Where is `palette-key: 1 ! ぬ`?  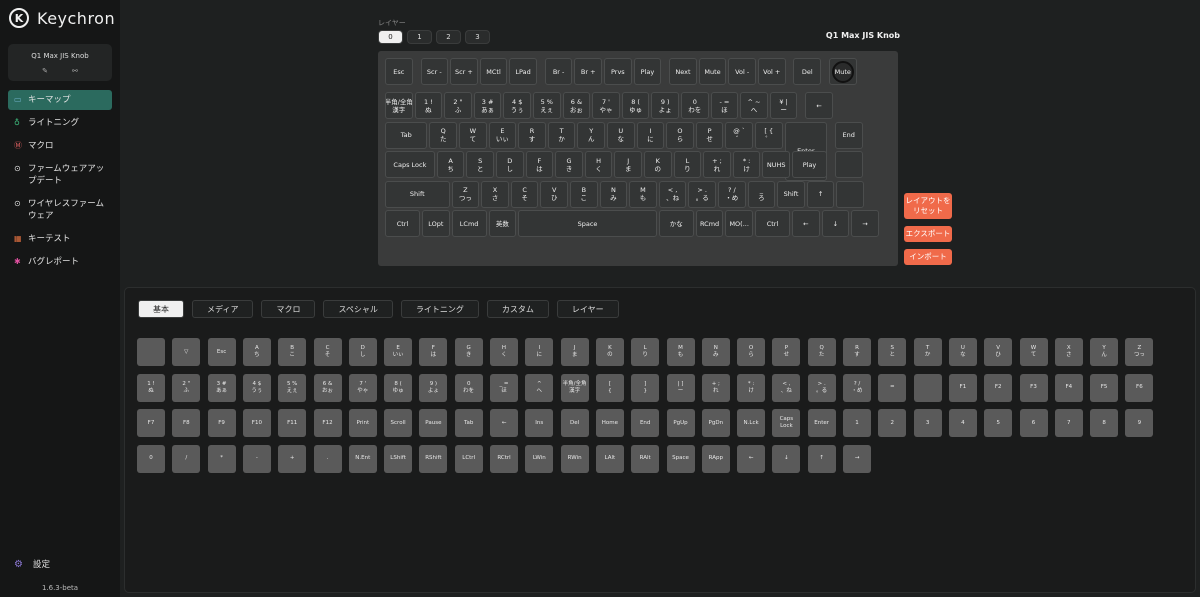
palette-key: 1 ! ぬ is located at coordinates (151, 387).